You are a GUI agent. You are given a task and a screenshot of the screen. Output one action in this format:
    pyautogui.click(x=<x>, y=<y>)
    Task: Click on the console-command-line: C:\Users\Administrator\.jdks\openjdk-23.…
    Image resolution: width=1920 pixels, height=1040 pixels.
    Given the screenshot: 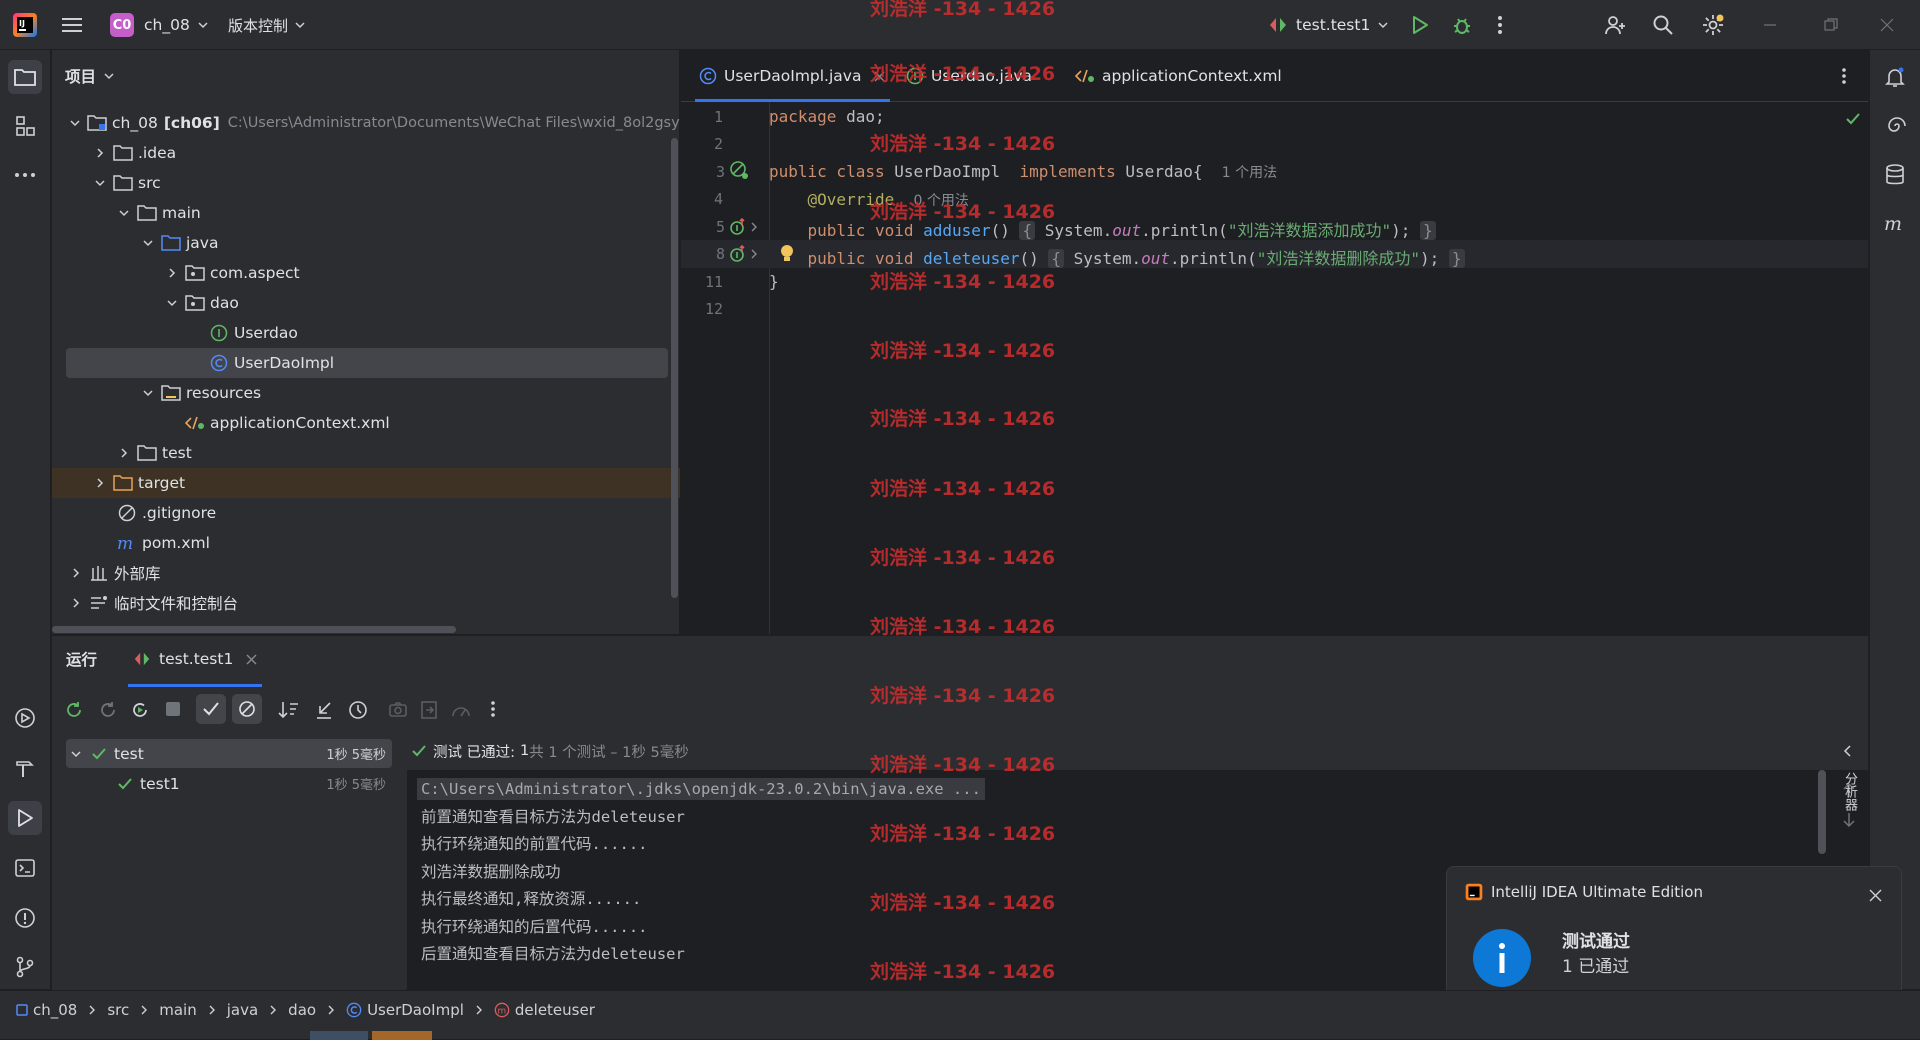 What is the action you would take?
    pyautogui.click(x=701, y=789)
    